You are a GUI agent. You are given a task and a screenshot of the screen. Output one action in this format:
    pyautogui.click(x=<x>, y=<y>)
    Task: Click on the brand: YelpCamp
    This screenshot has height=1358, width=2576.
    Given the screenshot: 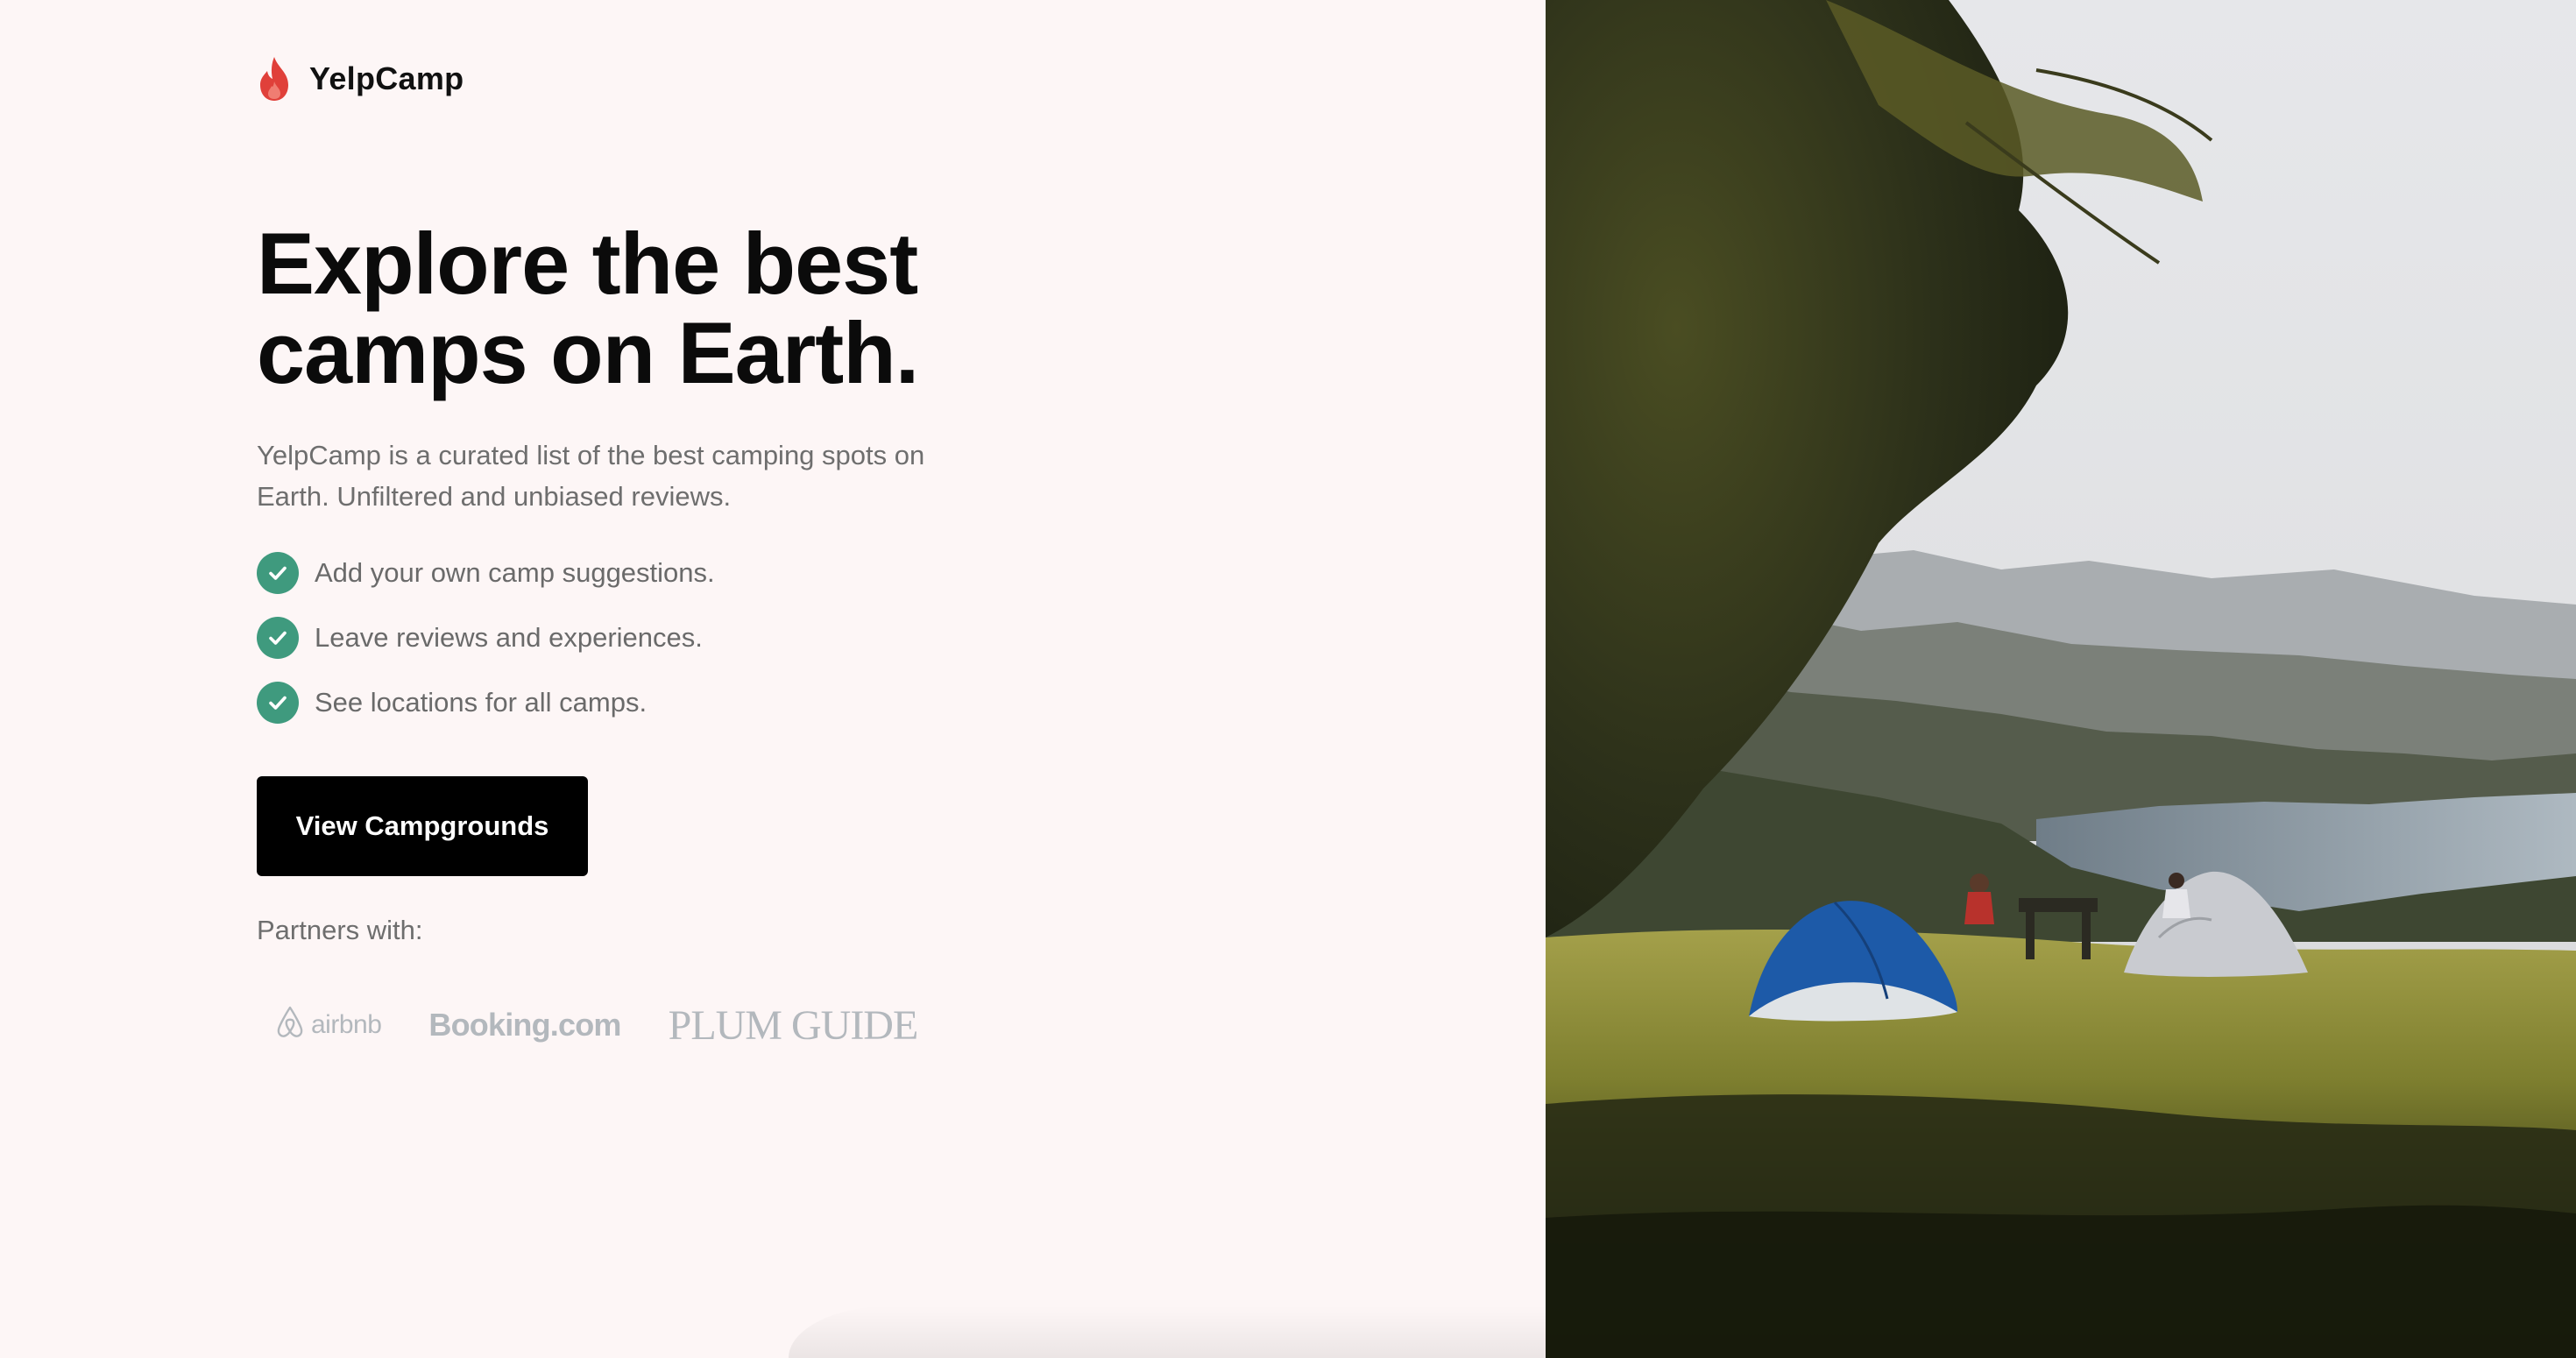 What is the action you would take?
    pyautogui.click(x=360, y=79)
    